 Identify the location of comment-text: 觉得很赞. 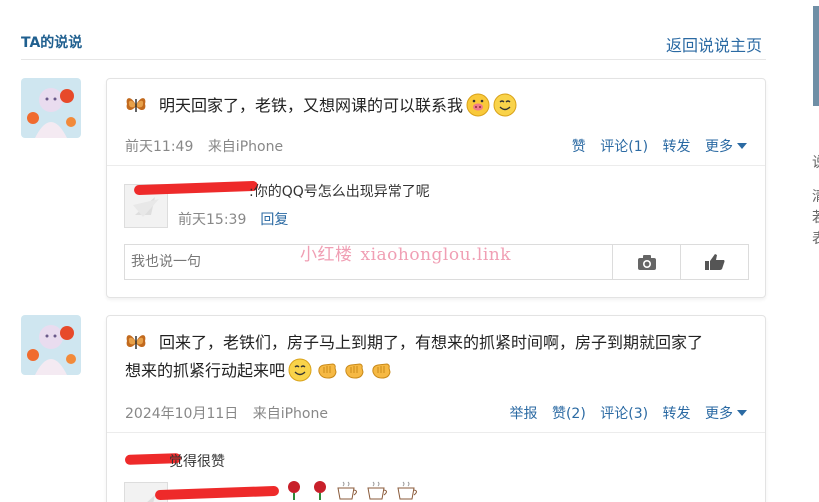
(197, 462).